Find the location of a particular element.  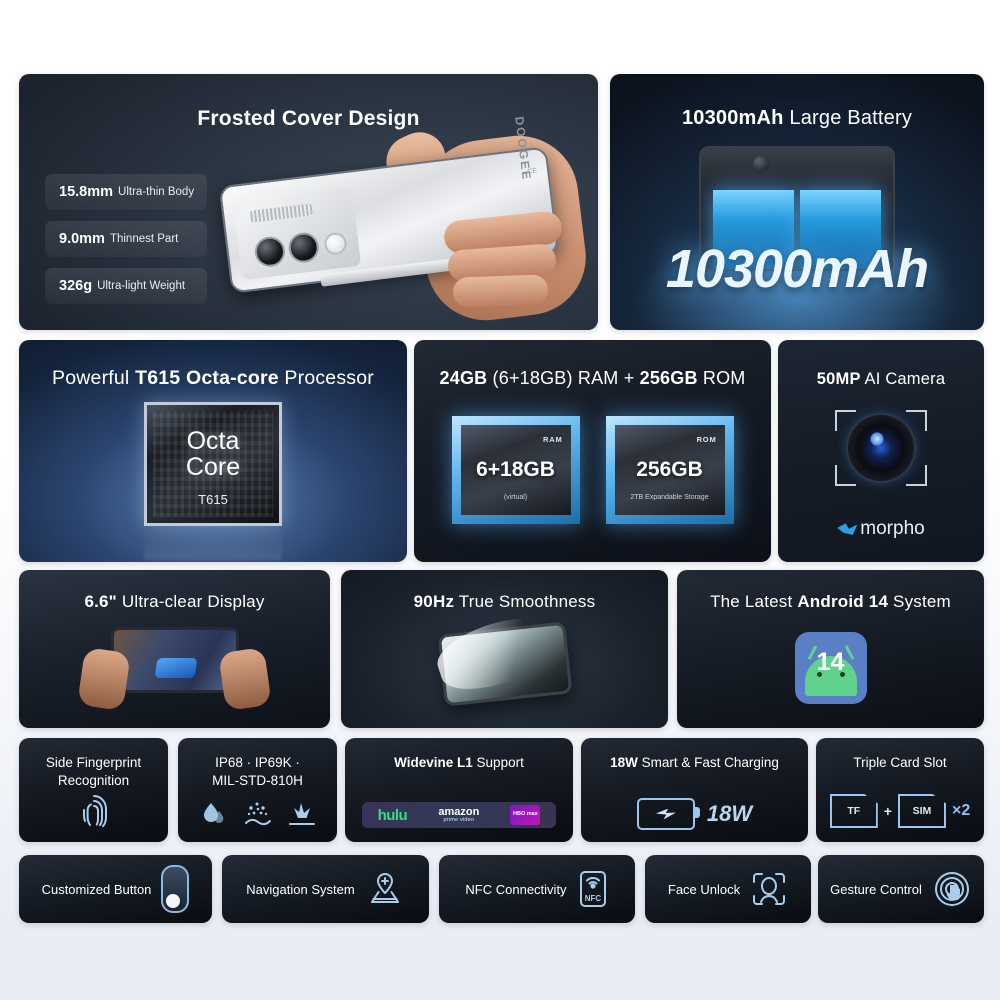

hbo-max-logo: HBO max is located at coordinates (525, 815).